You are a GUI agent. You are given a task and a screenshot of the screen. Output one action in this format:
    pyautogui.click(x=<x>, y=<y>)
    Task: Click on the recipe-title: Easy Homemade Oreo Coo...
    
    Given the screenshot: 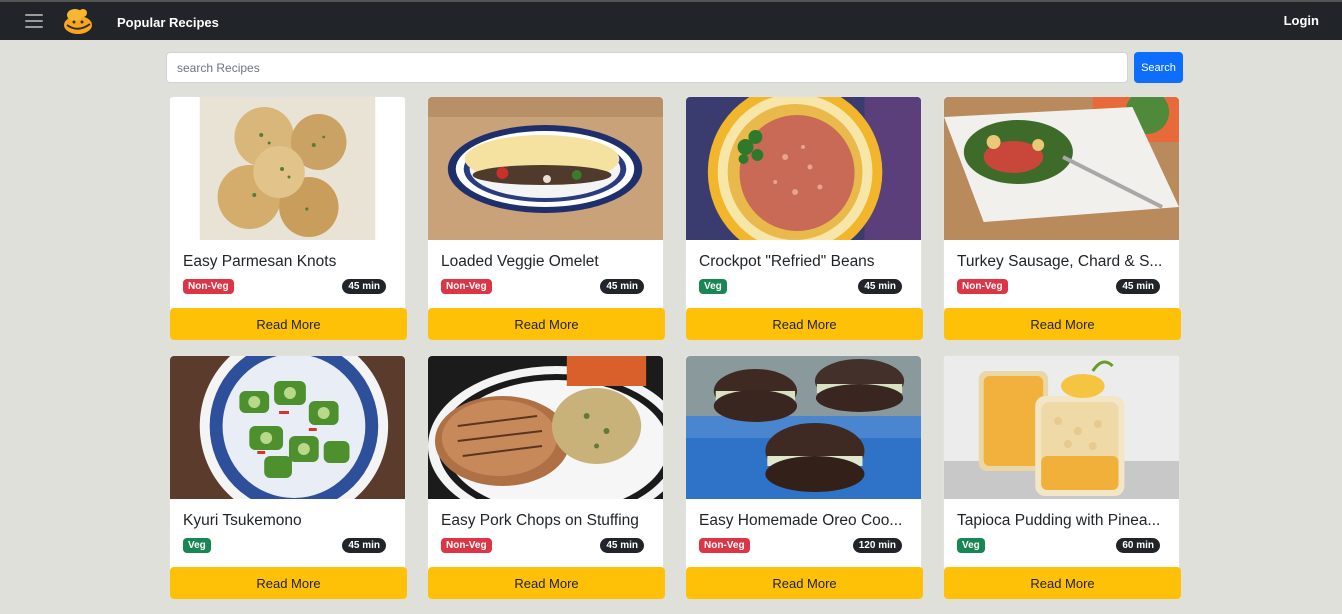 What is the action you would take?
    pyautogui.click(x=801, y=520)
    